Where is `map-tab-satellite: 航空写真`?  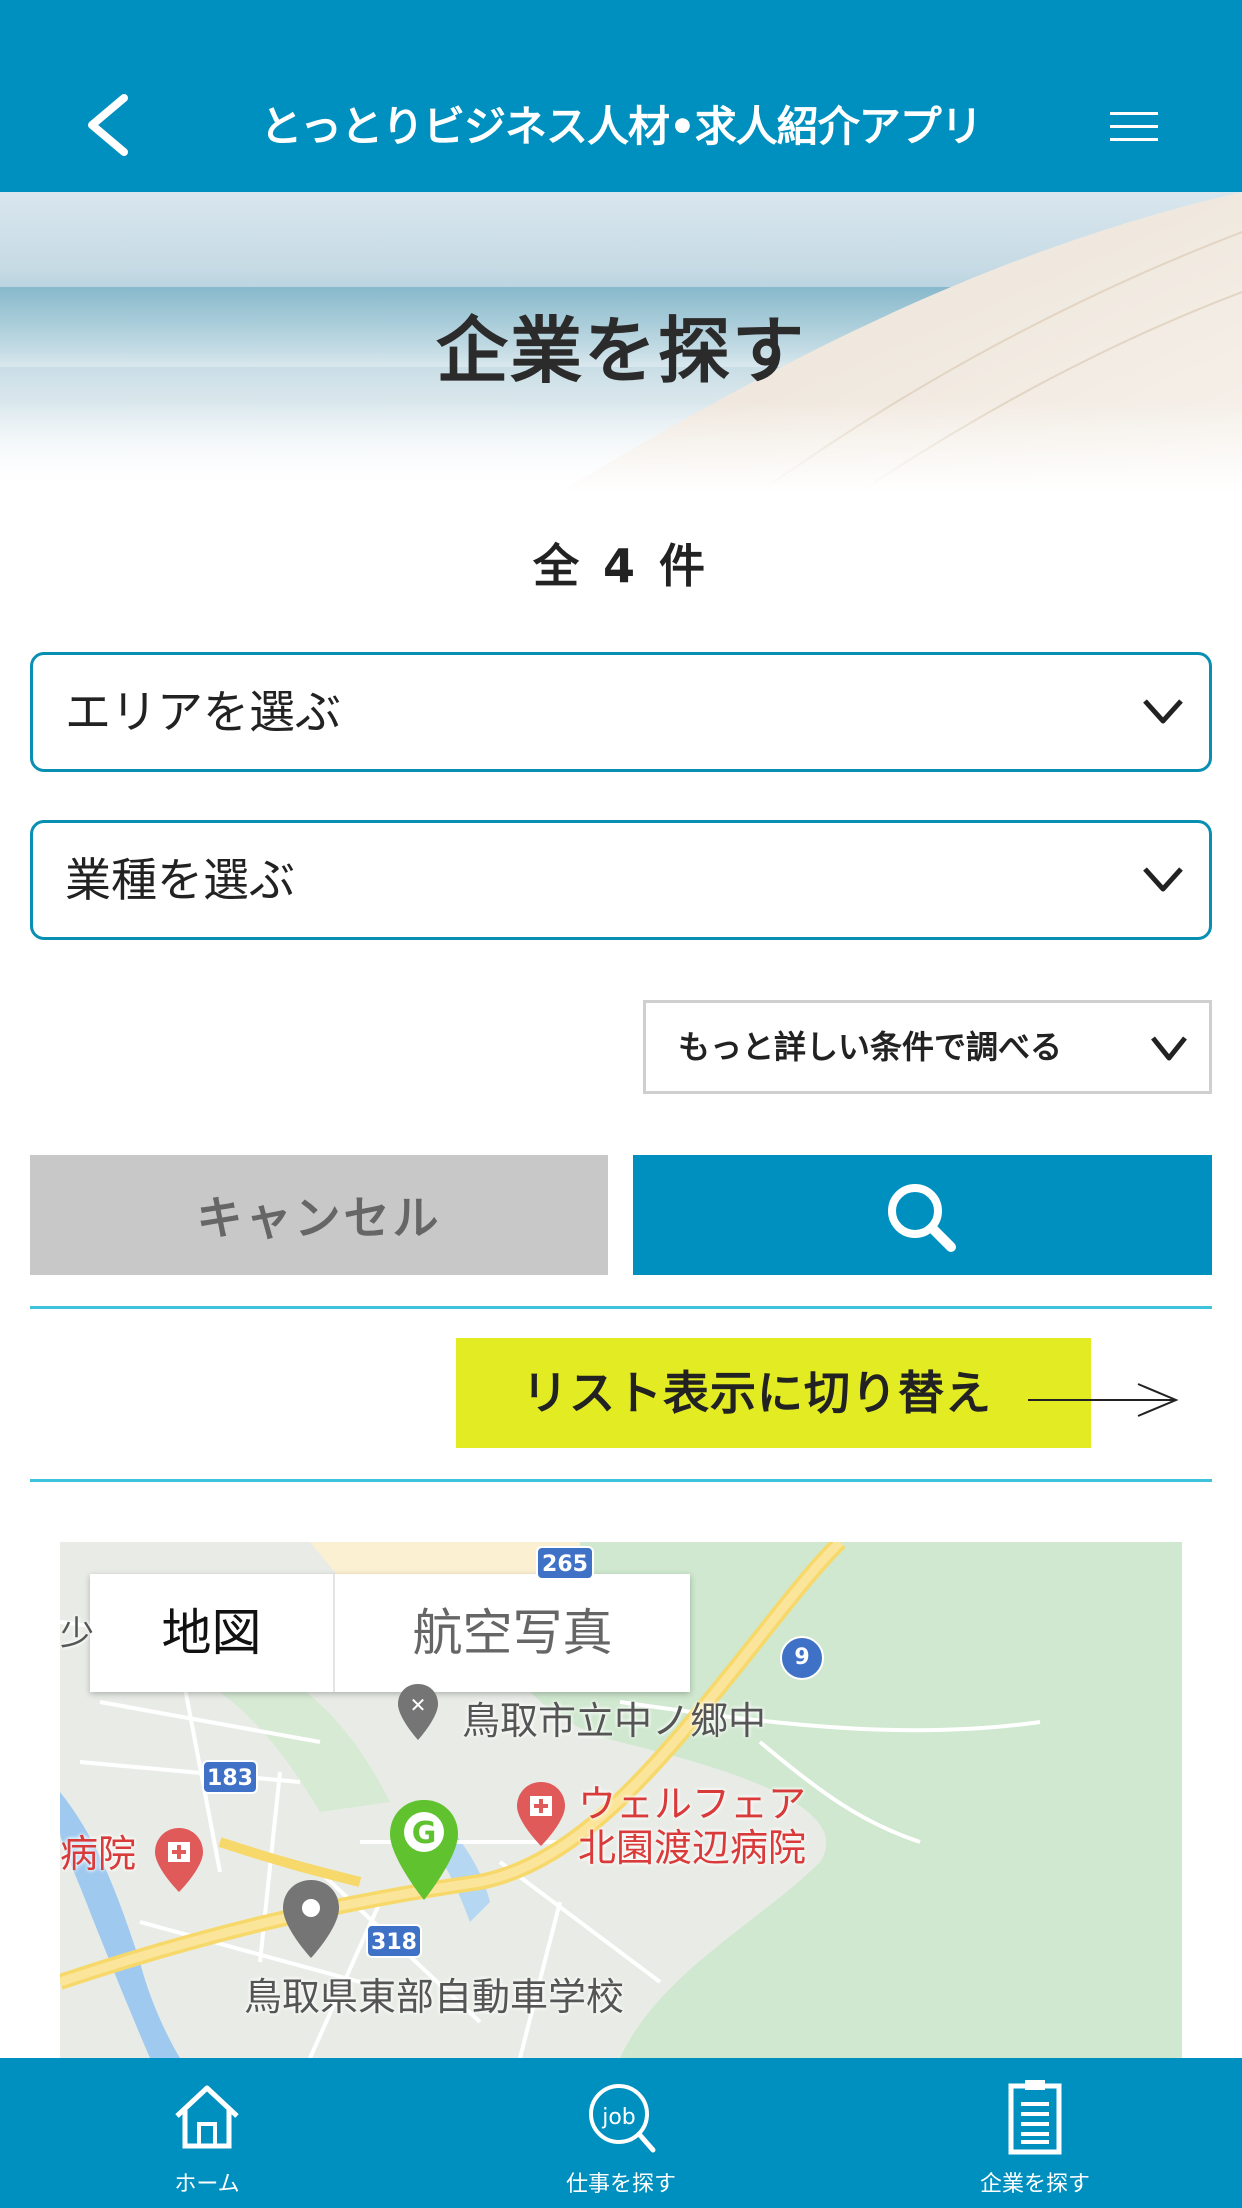 map-tab-satellite: 航空写真 is located at coordinates (512, 1633).